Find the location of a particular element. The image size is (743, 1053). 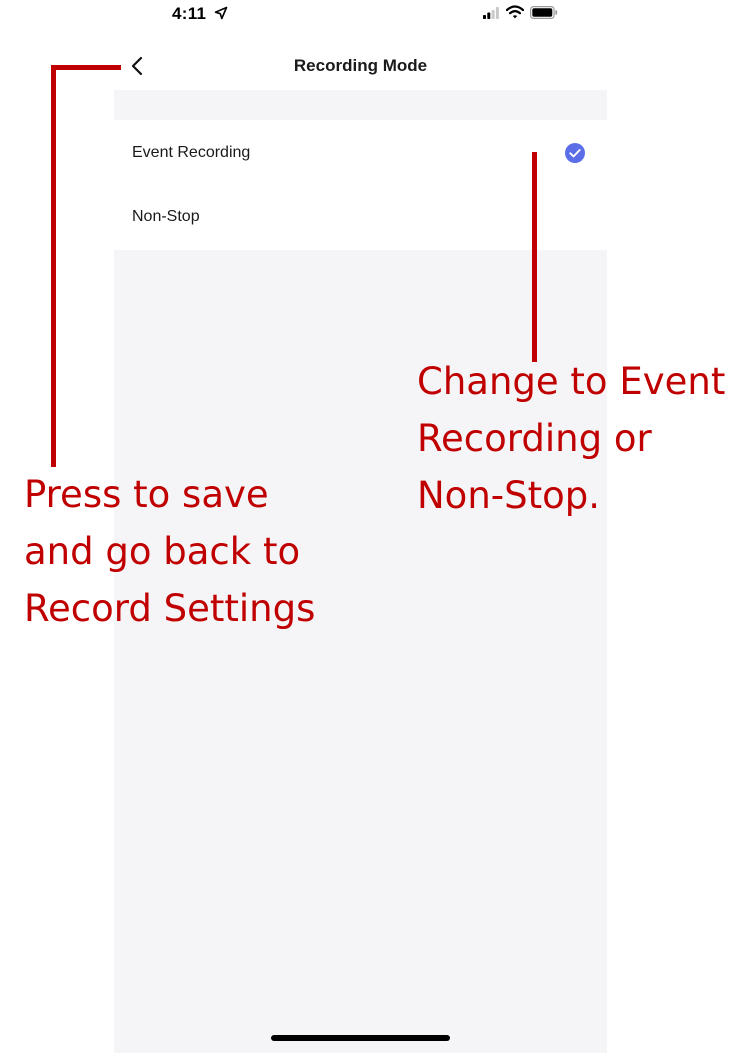

back-callout-line-horizontal is located at coordinates (86, 67).